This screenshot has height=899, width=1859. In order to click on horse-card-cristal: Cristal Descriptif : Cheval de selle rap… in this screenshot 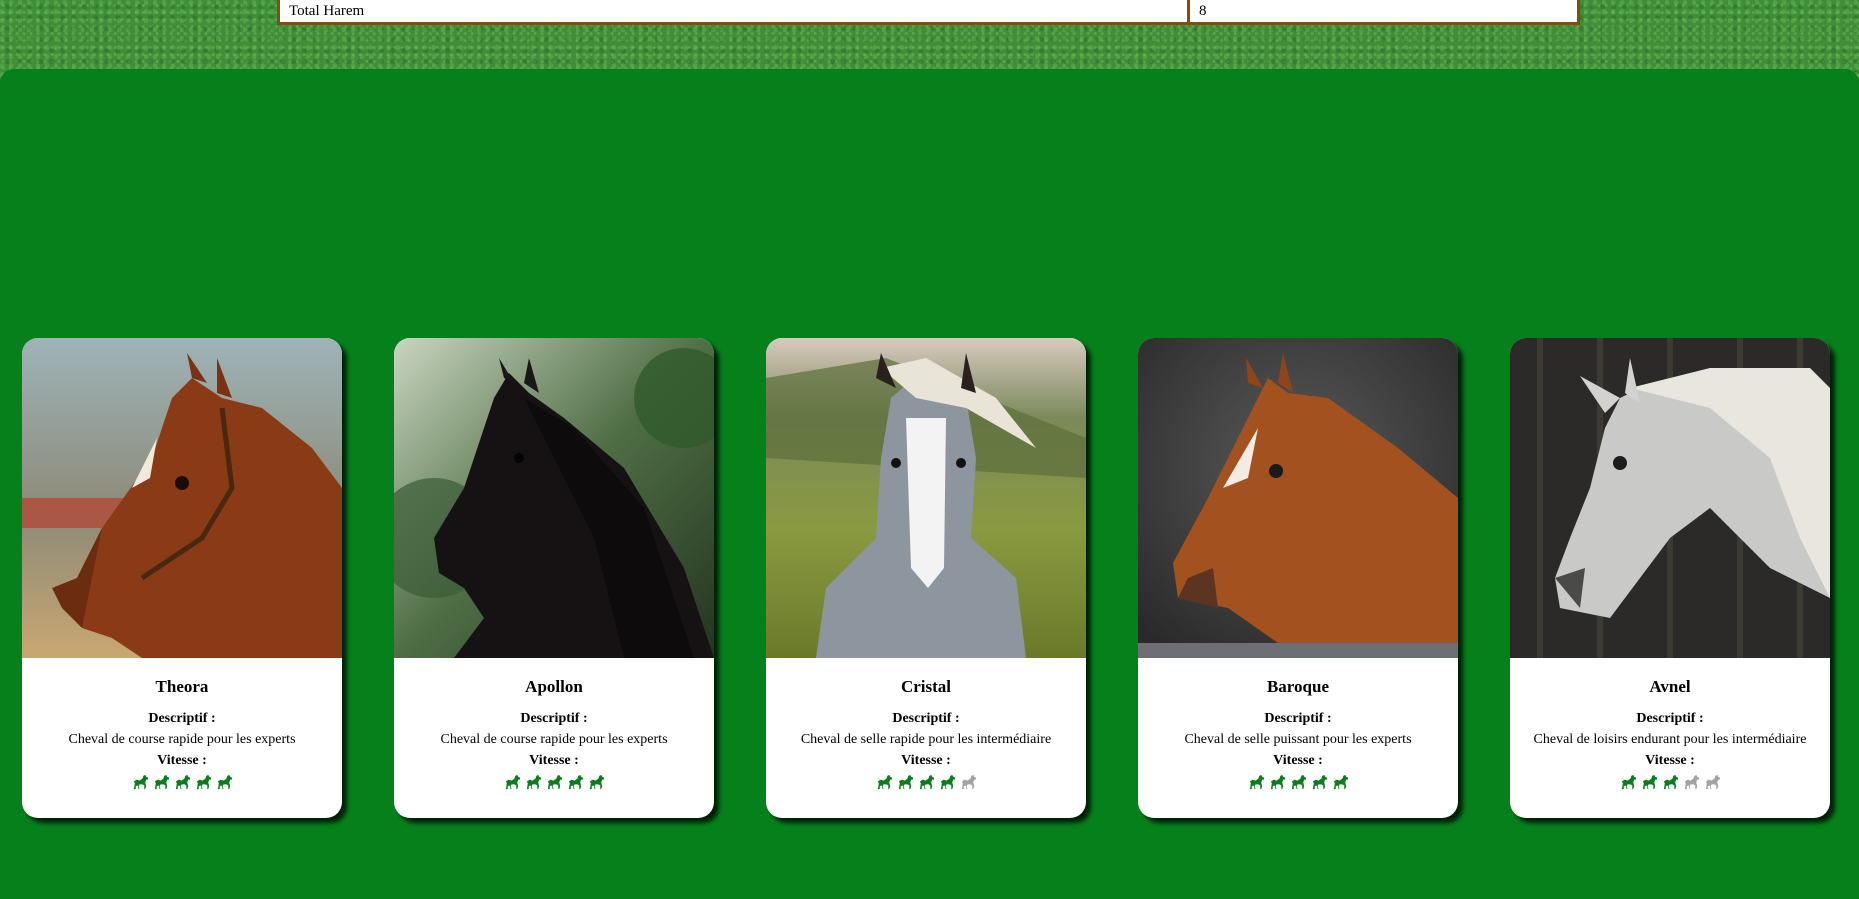, I will do `click(926, 578)`.